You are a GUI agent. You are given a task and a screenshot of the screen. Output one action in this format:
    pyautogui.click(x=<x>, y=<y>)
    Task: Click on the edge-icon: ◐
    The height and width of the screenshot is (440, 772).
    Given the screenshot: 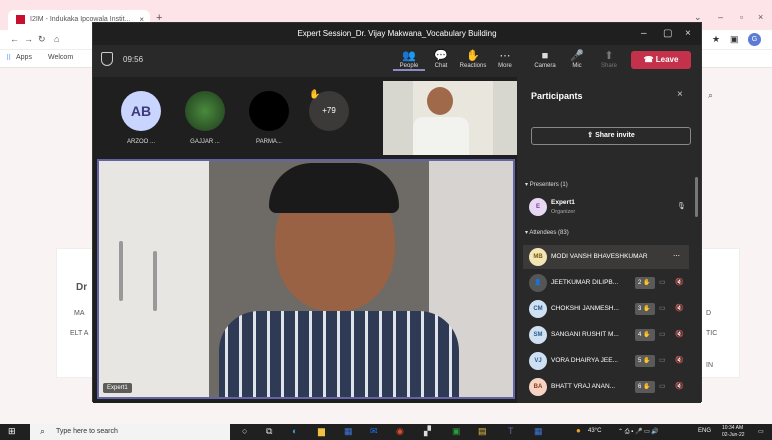 What is the action you would take?
    pyautogui.click(x=294, y=431)
    